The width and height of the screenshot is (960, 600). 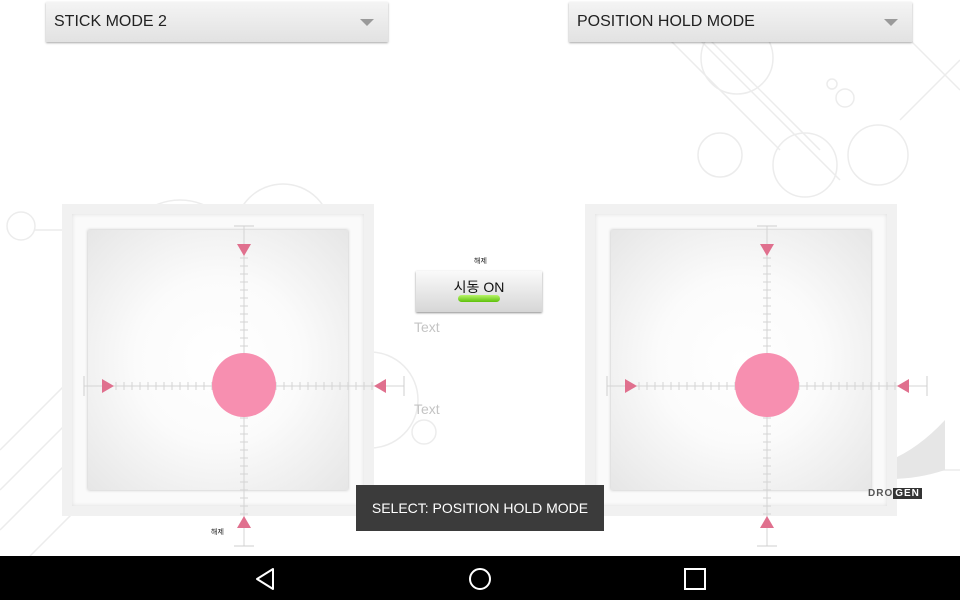 I want to click on left-joystick-knob, so click(x=244, y=385).